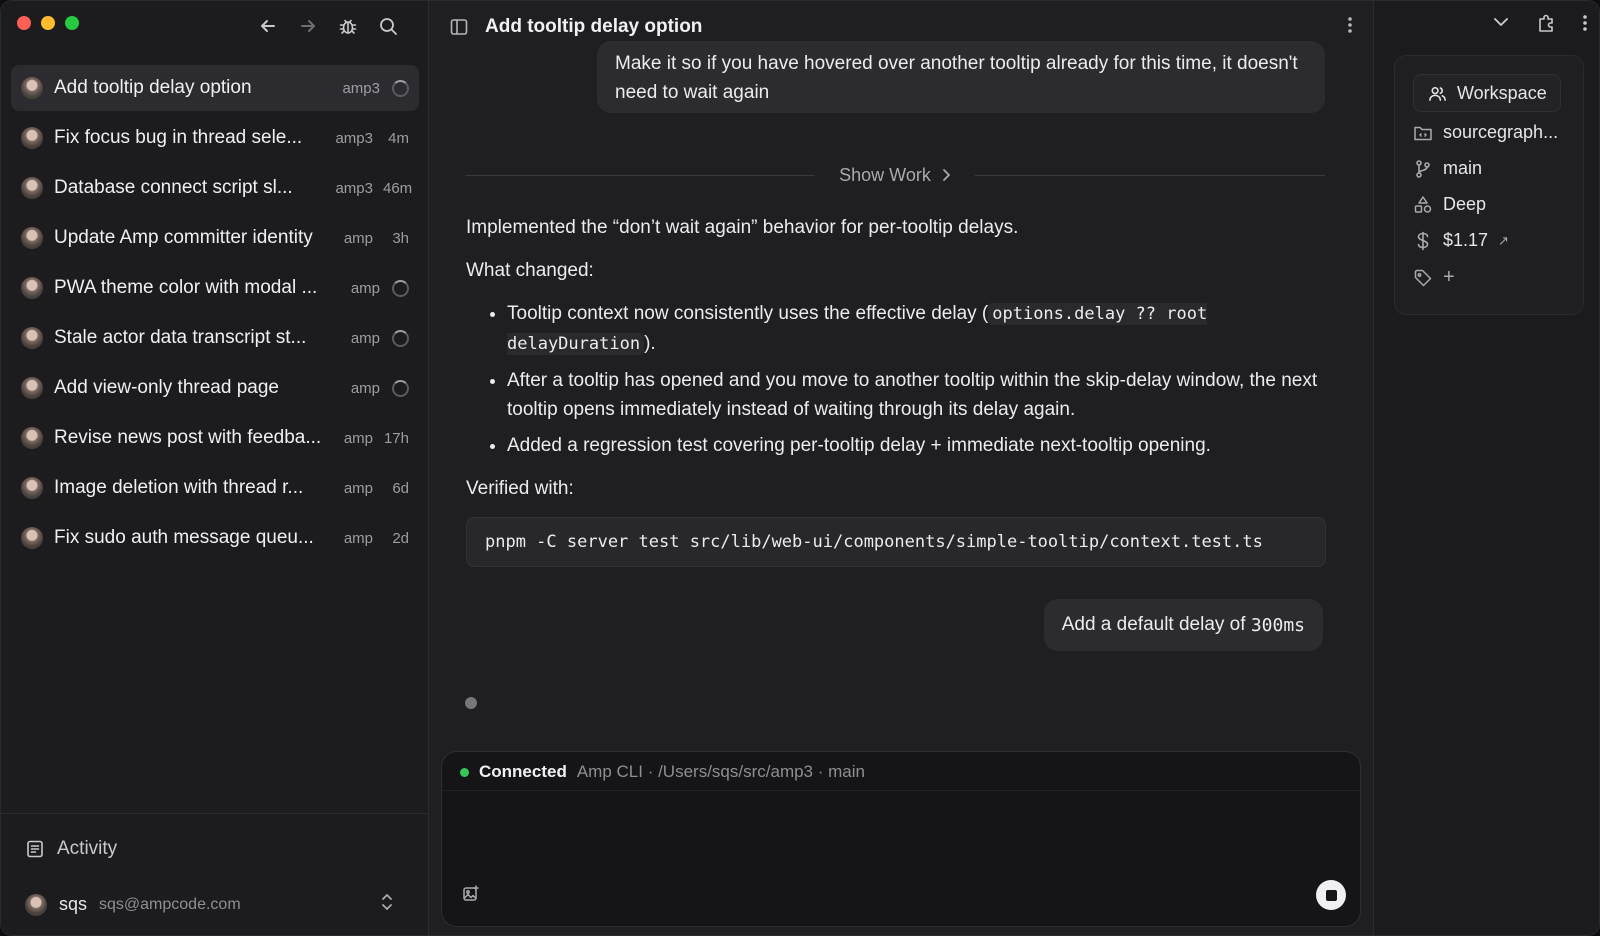 The image size is (1600, 936). I want to click on minimize-window-button, so click(48, 23).